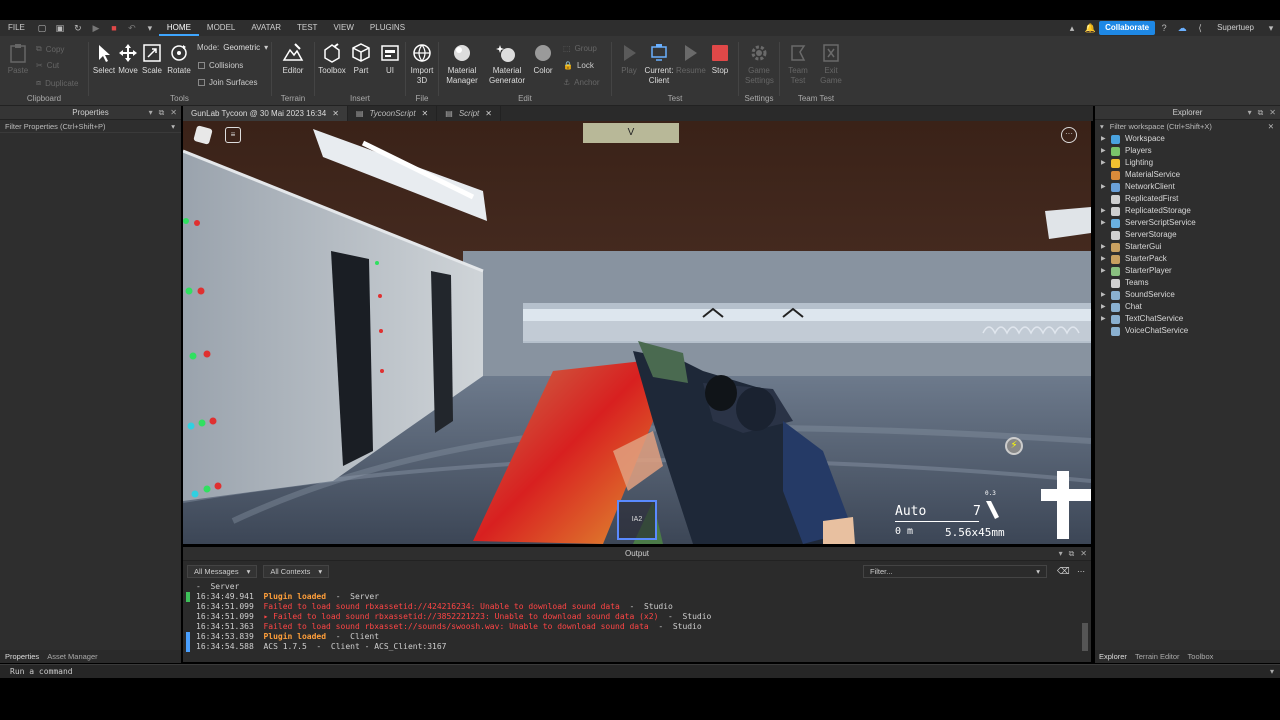 Image resolution: width=1280 pixels, height=720 pixels. Describe the element at coordinates (1187, 211) in the screenshot. I see `explorer-item: ▶ ReplicatedStorage` at that location.